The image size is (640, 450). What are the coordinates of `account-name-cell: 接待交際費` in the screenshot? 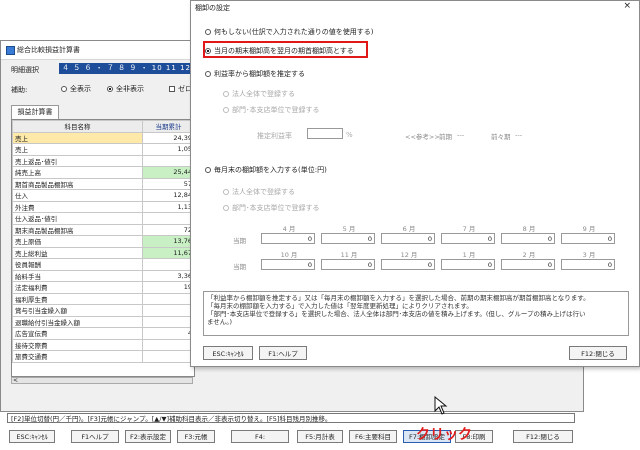 It's located at (77, 344).